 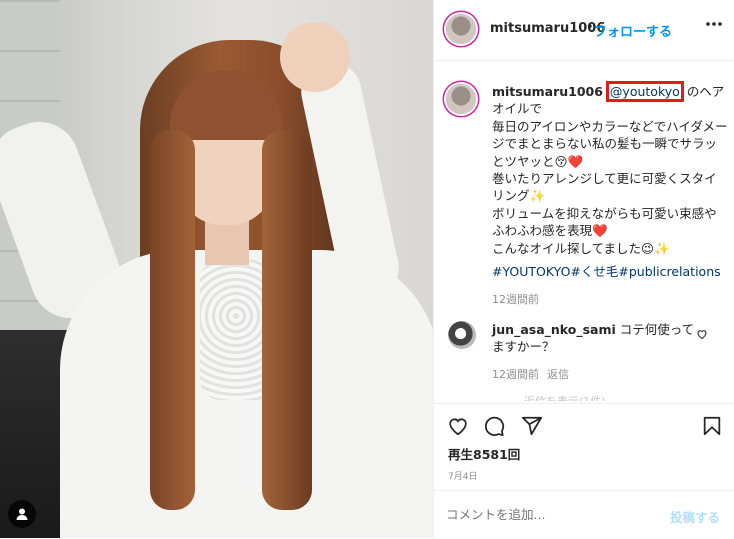 What do you see at coordinates (633, 30) in the screenshot?
I see `follow-button: フォローする` at bounding box center [633, 30].